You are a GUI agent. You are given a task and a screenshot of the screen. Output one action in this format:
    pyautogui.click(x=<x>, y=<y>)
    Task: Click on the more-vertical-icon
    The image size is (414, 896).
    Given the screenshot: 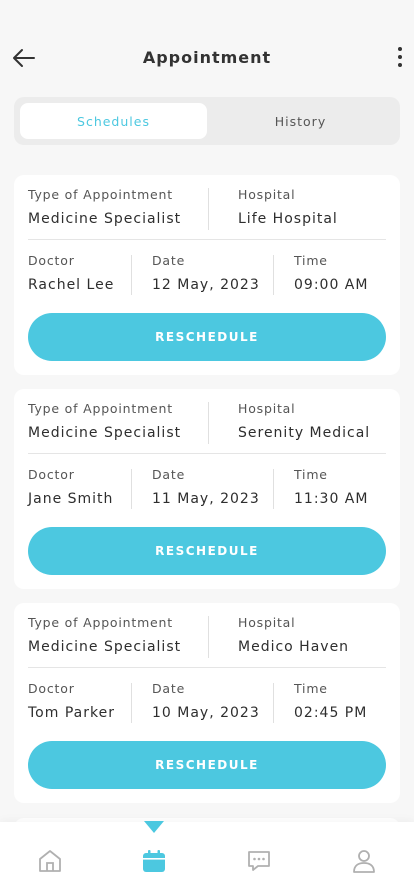 What is the action you would take?
    pyautogui.click(x=400, y=57)
    